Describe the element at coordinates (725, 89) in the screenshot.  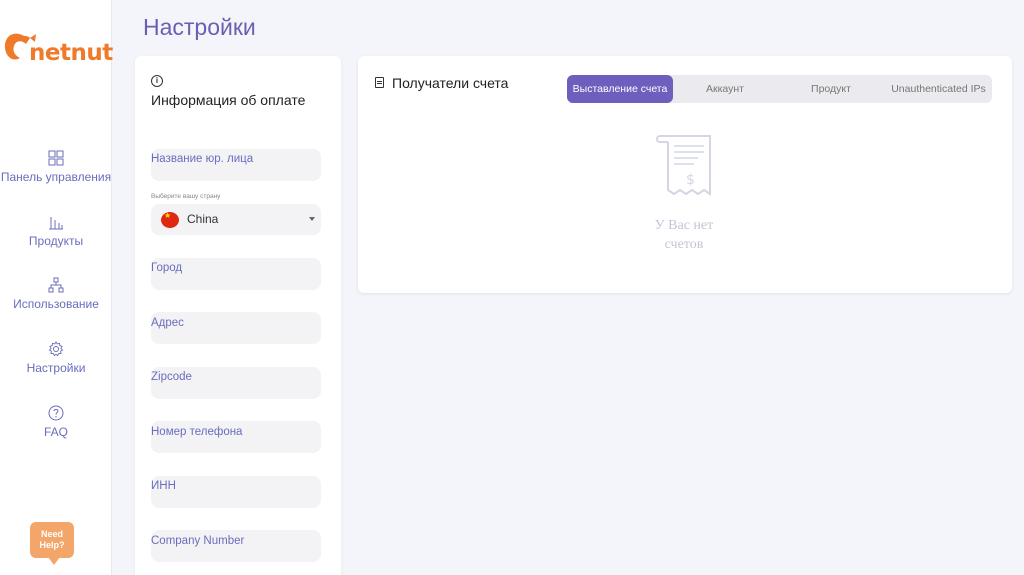
I see `tab-account: Аккаунт` at that location.